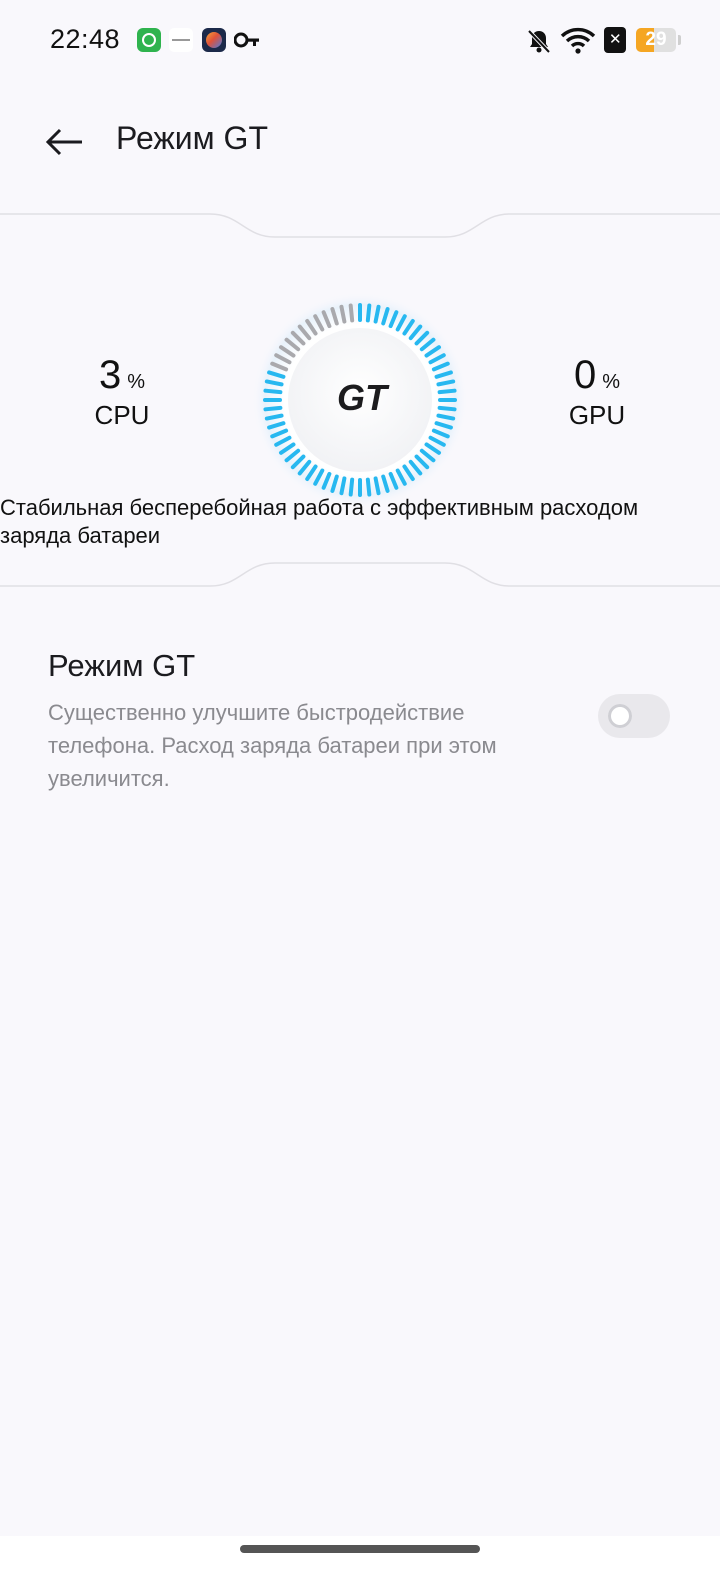 This screenshot has height=1570, width=720. I want to click on back-button, so click(64, 142).